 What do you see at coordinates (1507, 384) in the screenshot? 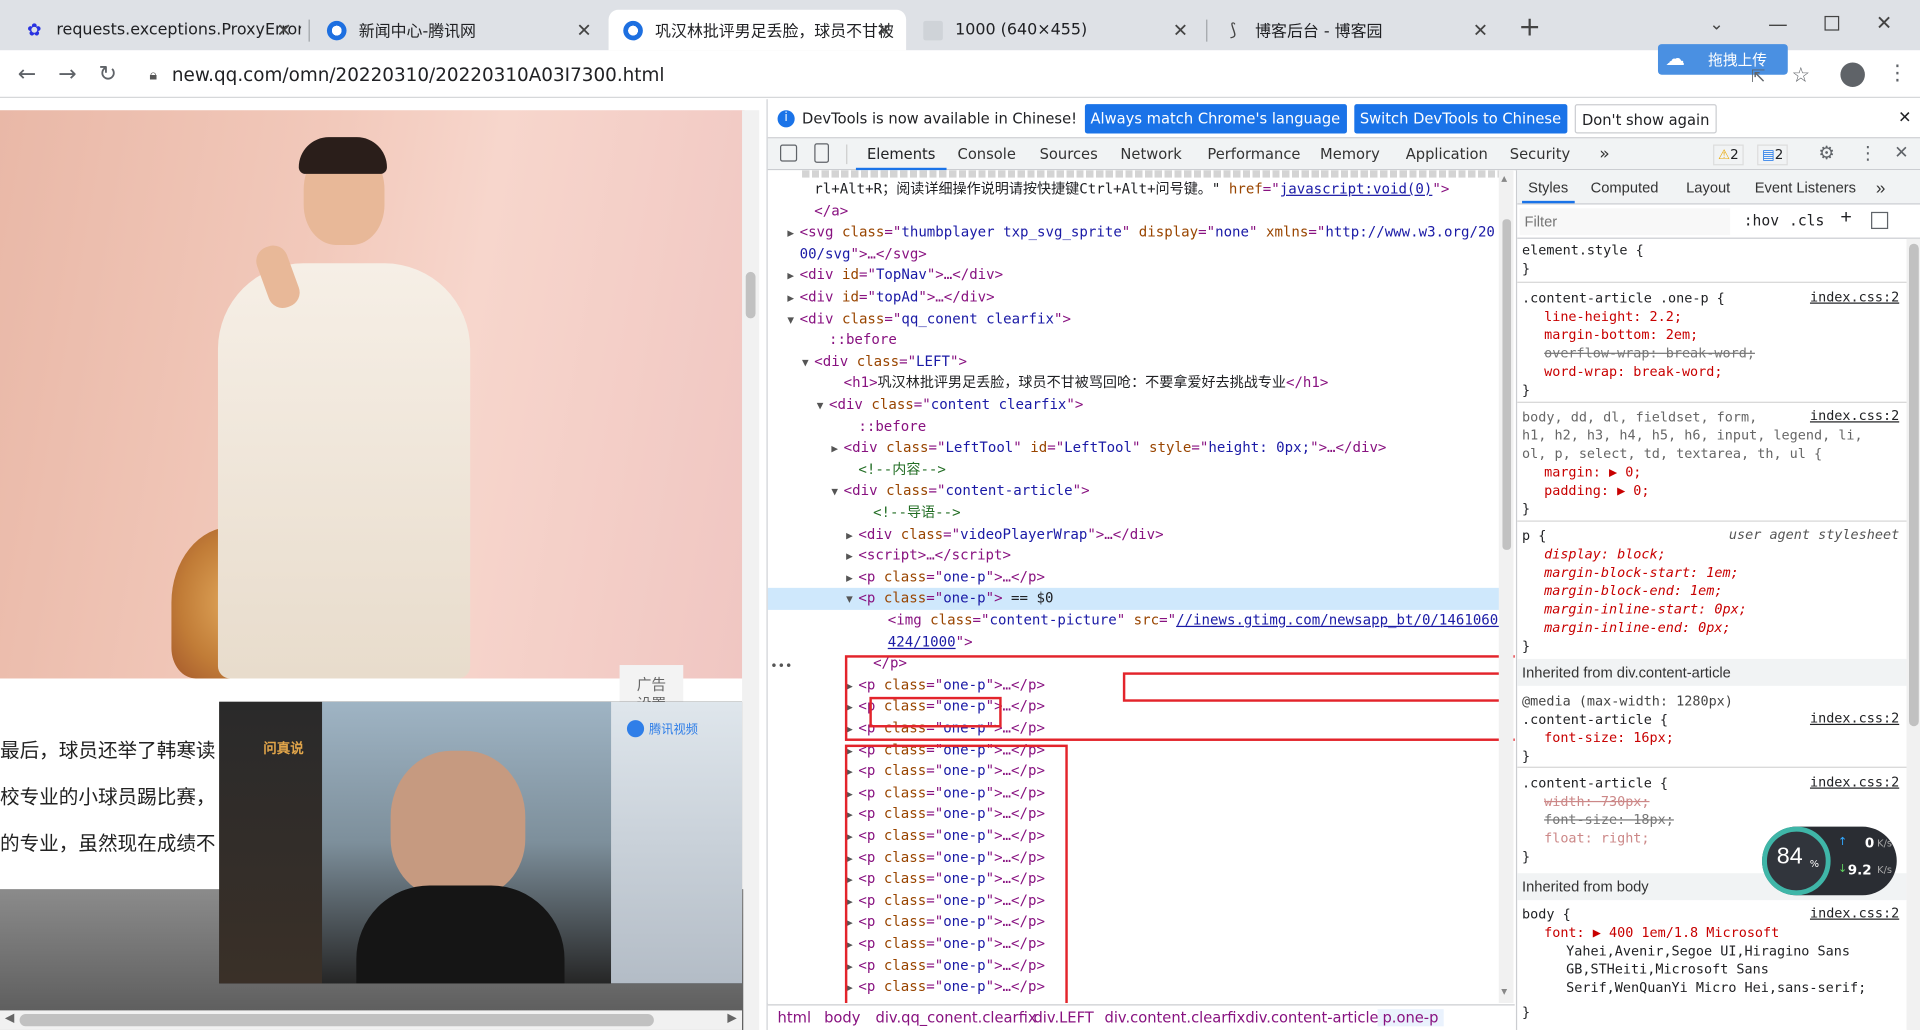
I see `elements-scroll-thumb` at bounding box center [1507, 384].